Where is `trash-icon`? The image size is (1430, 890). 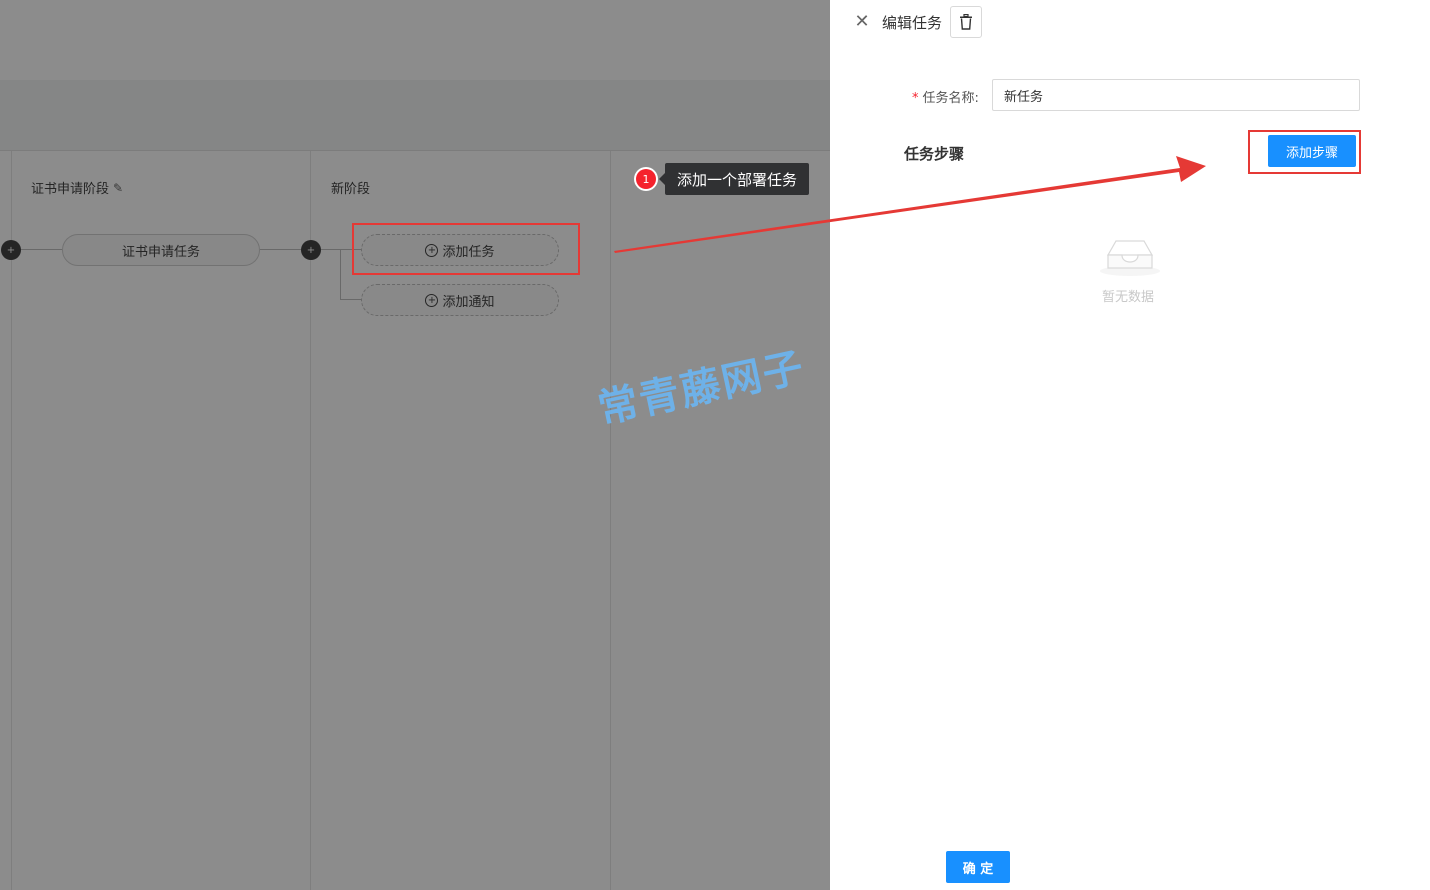
trash-icon is located at coordinates (966, 22).